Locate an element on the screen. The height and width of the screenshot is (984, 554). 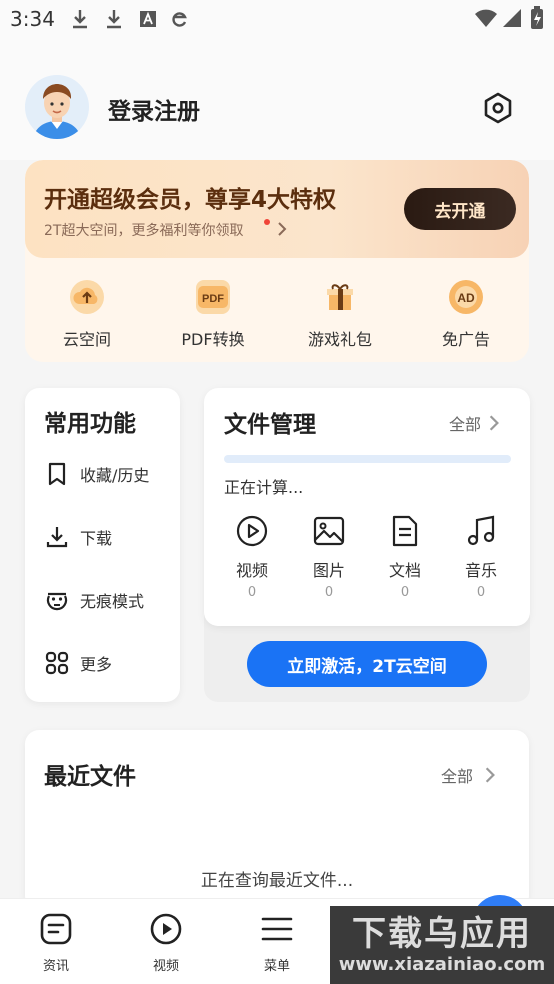
common-functions-title: 常用功能 is located at coordinates (90, 424).